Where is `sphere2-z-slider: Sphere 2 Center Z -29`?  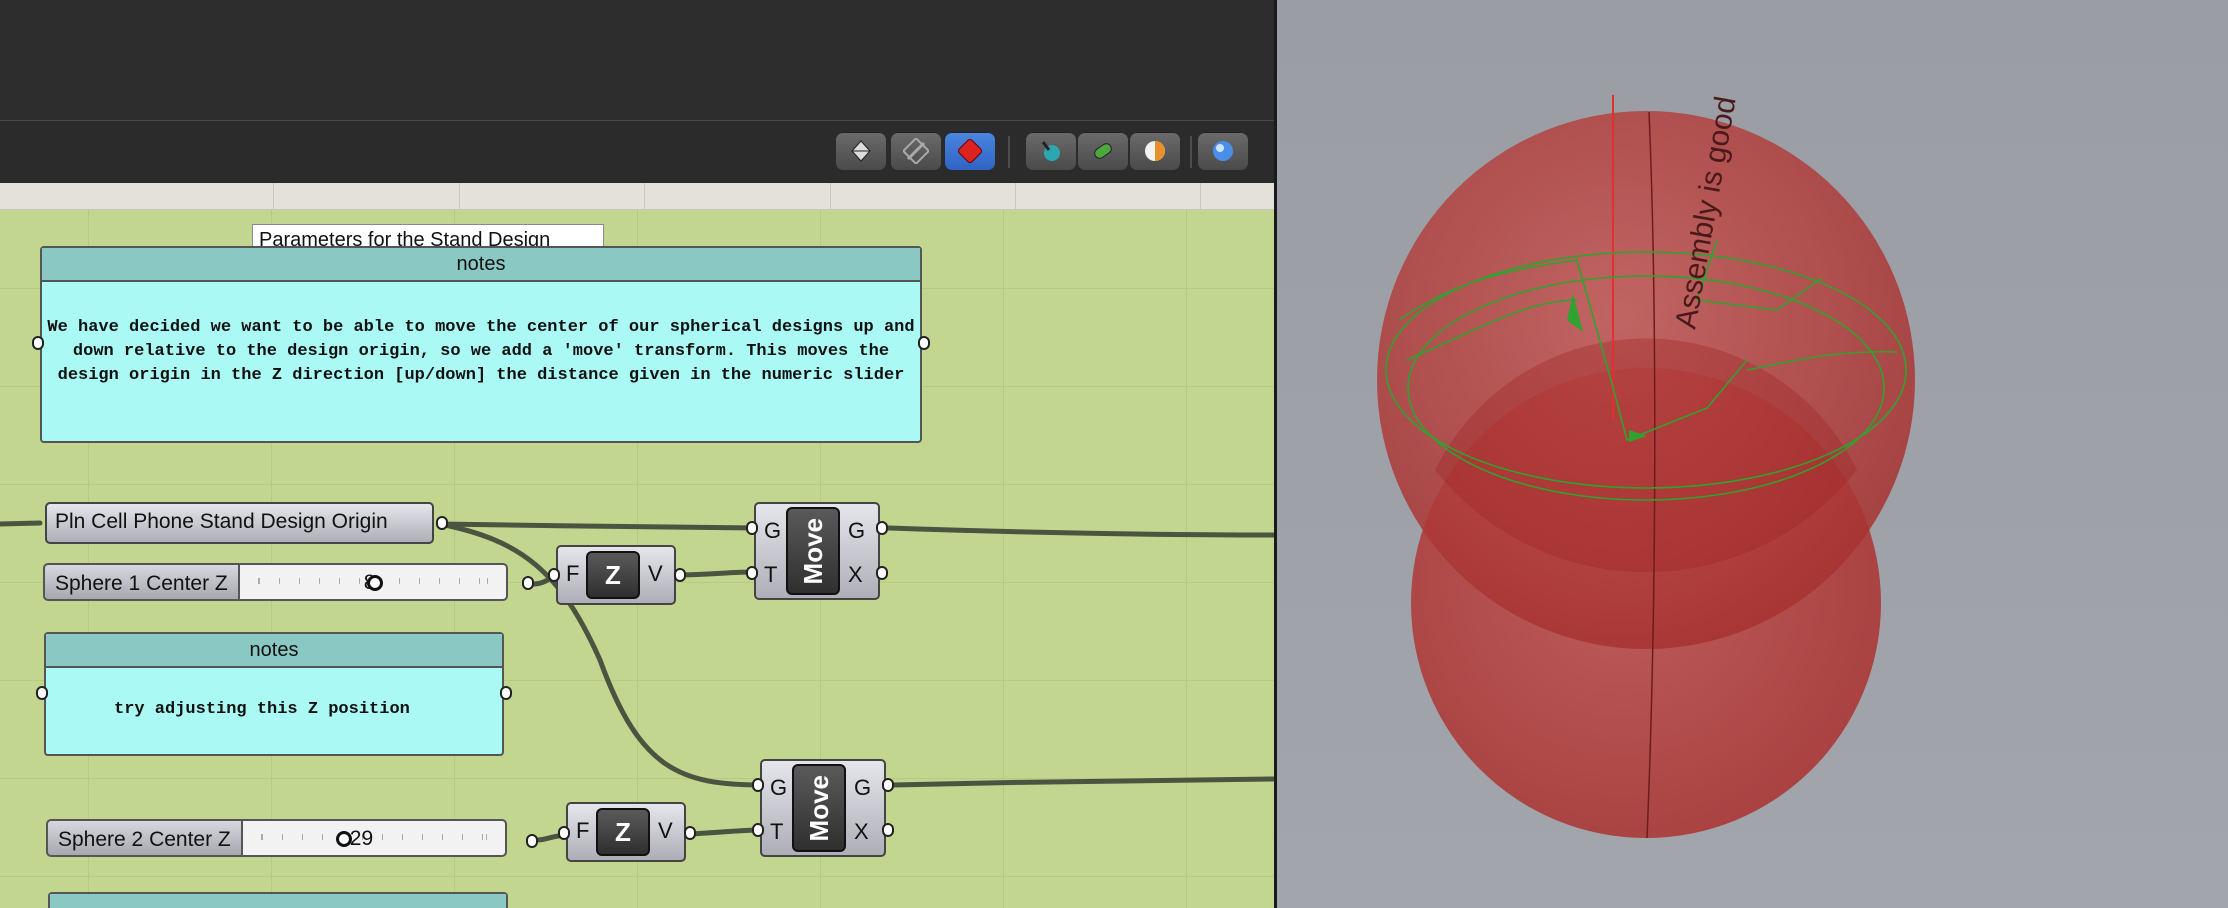 sphere2-z-slider: Sphere 2 Center Z -29 is located at coordinates (276, 838).